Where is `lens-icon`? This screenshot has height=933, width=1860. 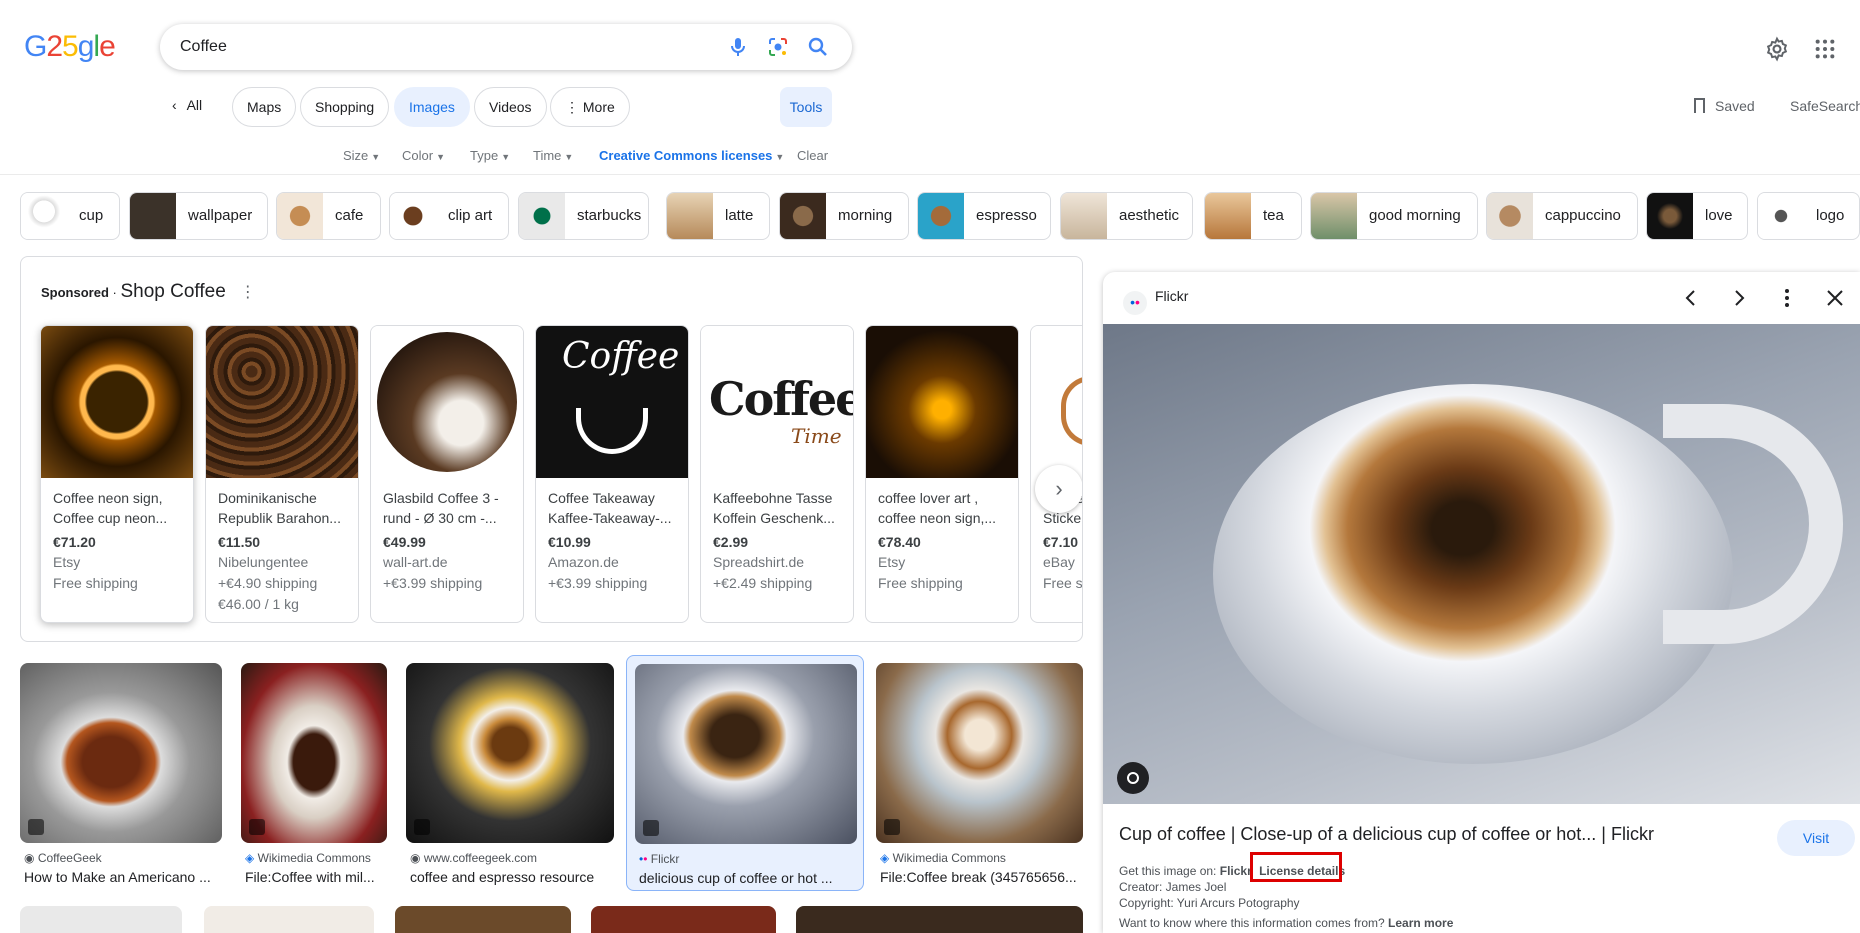 lens-icon is located at coordinates (778, 47).